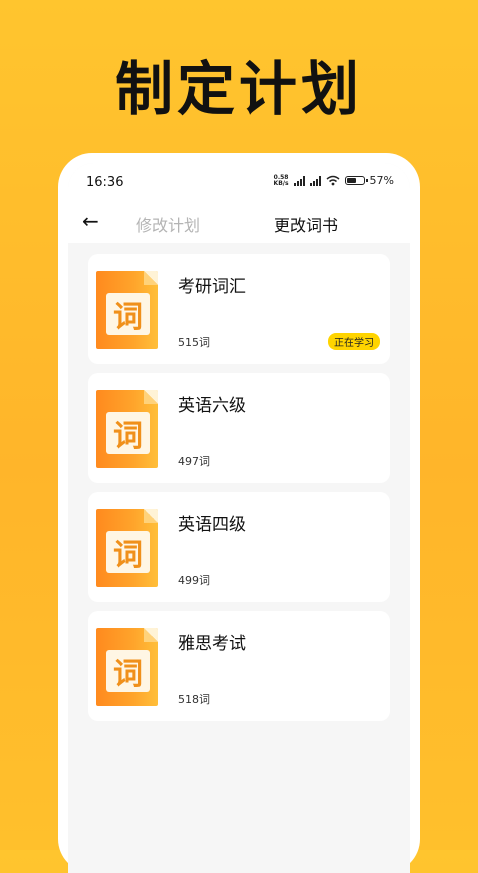 The image size is (478, 873). What do you see at coordinates (194, 342) in the screenshot?
I see `word-count: 515词` at bounding box center [194, 342].